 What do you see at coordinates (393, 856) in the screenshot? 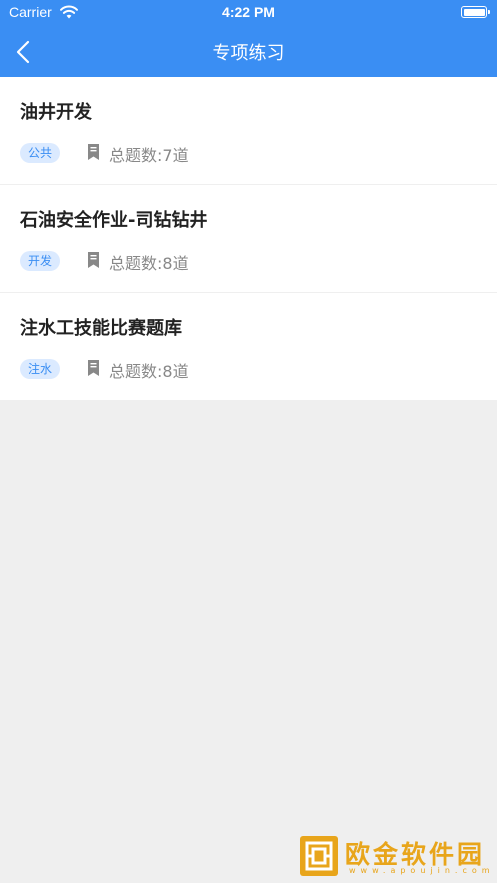
I see `watermark: 欧金软件园 www.apoujin.com` at bounding box center [393, 856].